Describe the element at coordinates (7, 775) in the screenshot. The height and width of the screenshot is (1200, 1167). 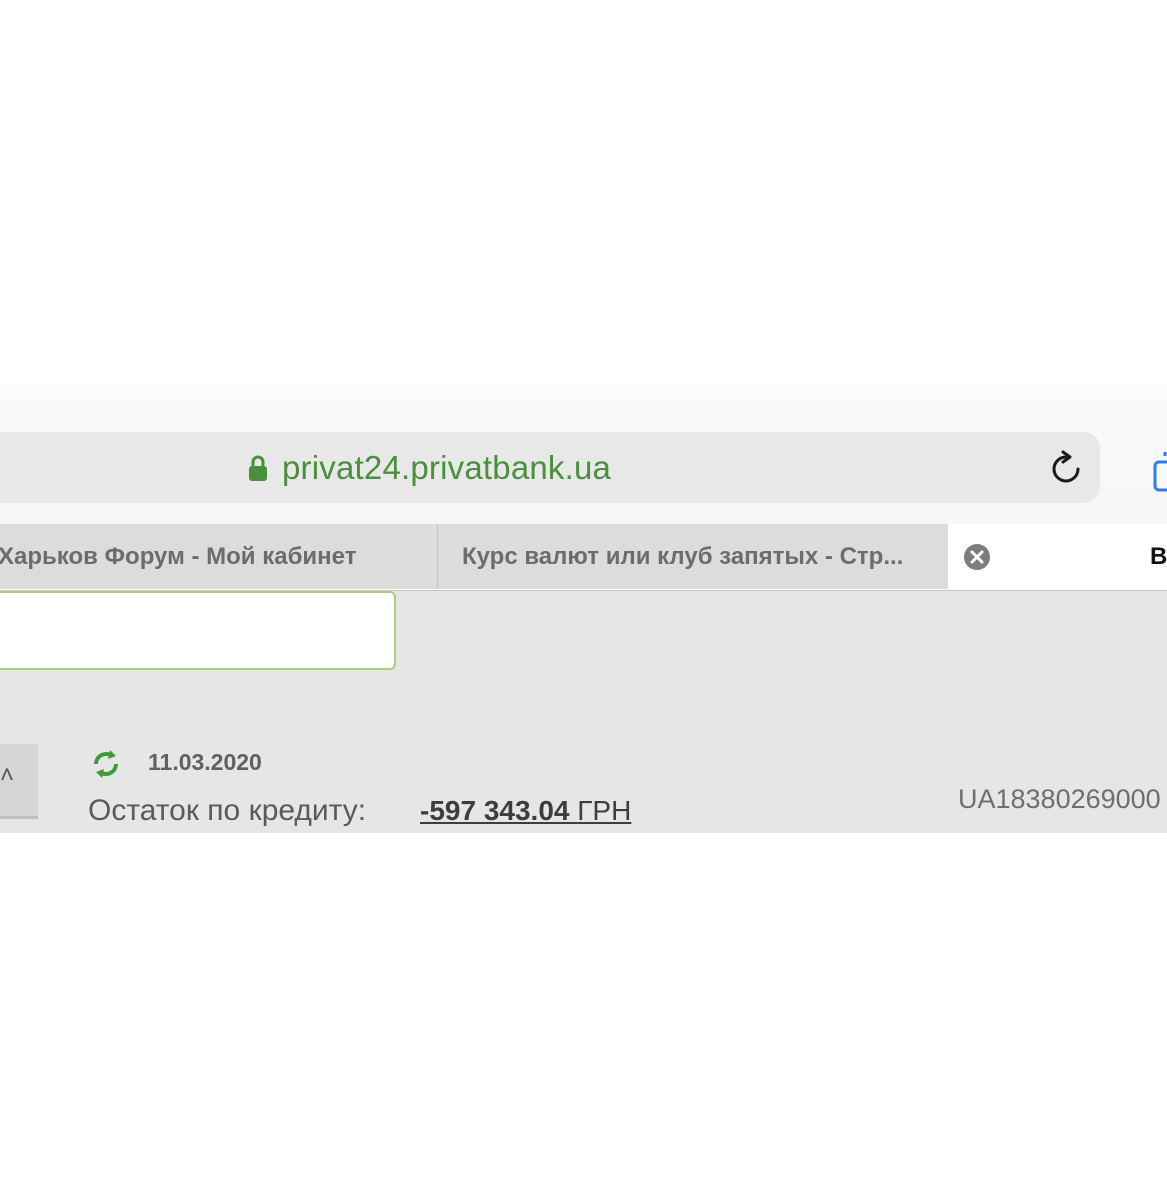
I see `chevron-up-icon: ˄` at that location.